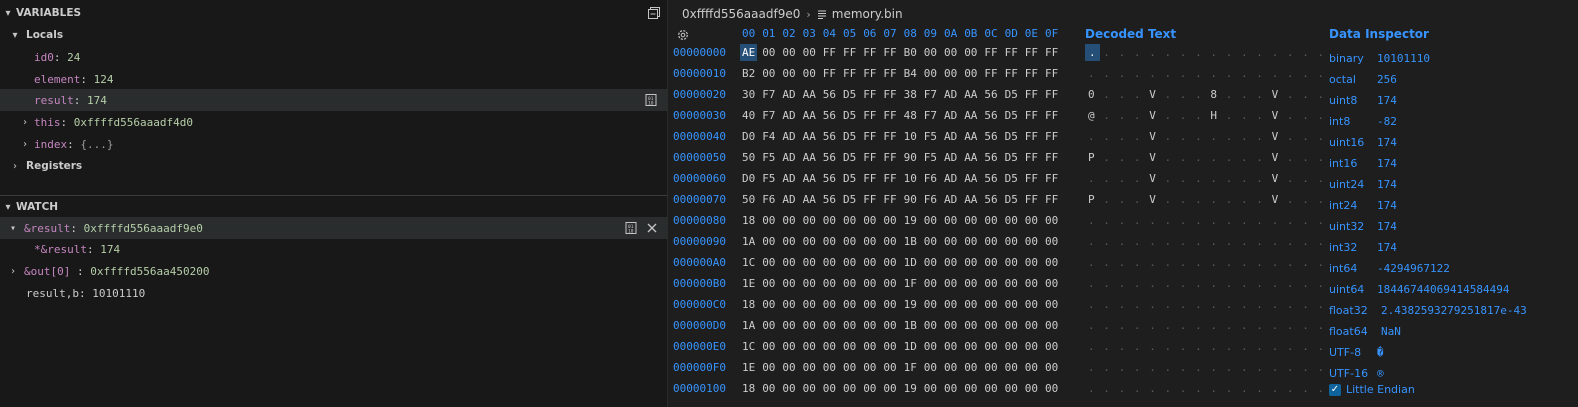  I want to click on collapse-all-icon, so click(654, 13).